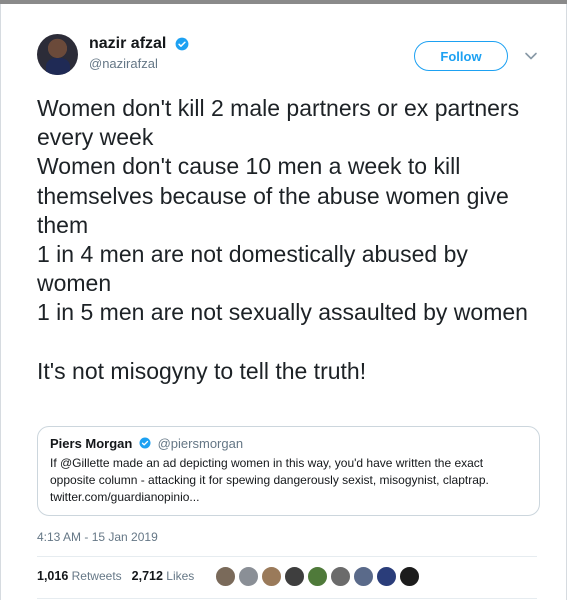  I want to click on quoted-tweet-header: Piers Morgan @piersmorgan, so click(288, 443).